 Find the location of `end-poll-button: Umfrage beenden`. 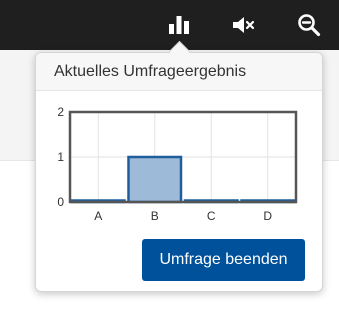

end-poll-button: Umfrage beenden is located at coordinates (223, 260).